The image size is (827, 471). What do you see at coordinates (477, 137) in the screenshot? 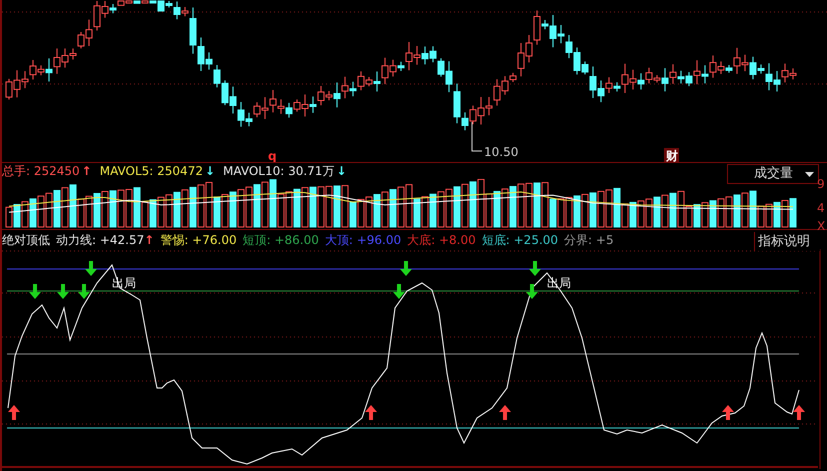
I see `leader-line` at bounding box center [477, 137].